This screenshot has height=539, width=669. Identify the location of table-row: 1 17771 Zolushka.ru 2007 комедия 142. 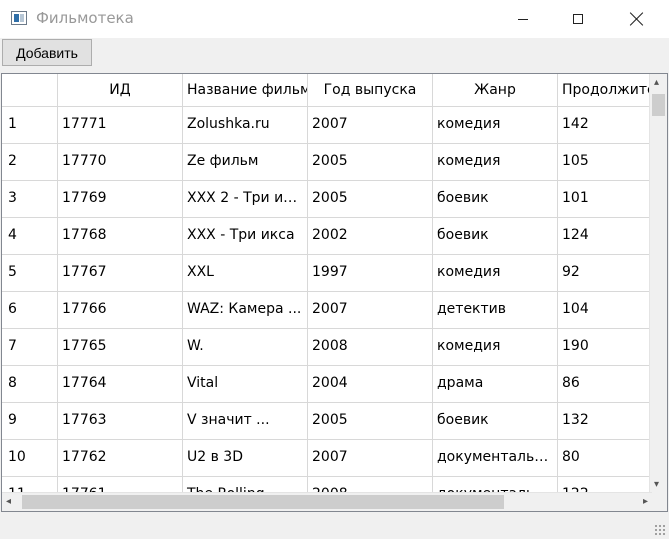
(326, 125).